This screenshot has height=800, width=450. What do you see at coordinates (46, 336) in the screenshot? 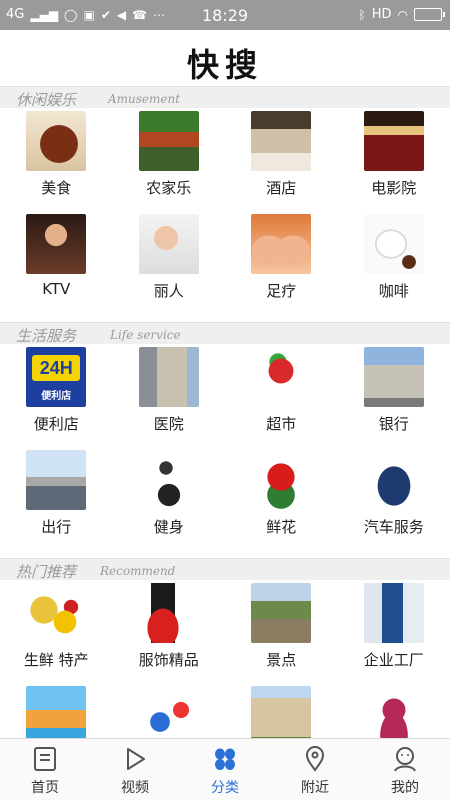
I see `section-title-cn: 生活服务` at bounding box center [46, 336].